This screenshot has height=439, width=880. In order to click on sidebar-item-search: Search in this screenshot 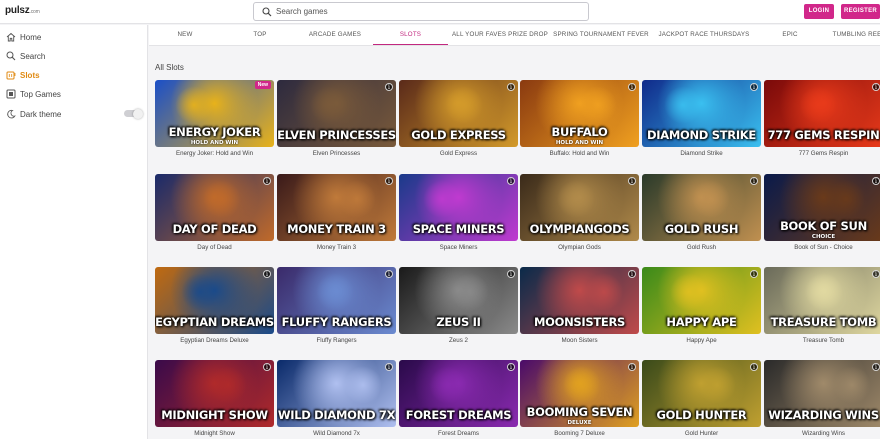, I will do `click(74, 56)`.